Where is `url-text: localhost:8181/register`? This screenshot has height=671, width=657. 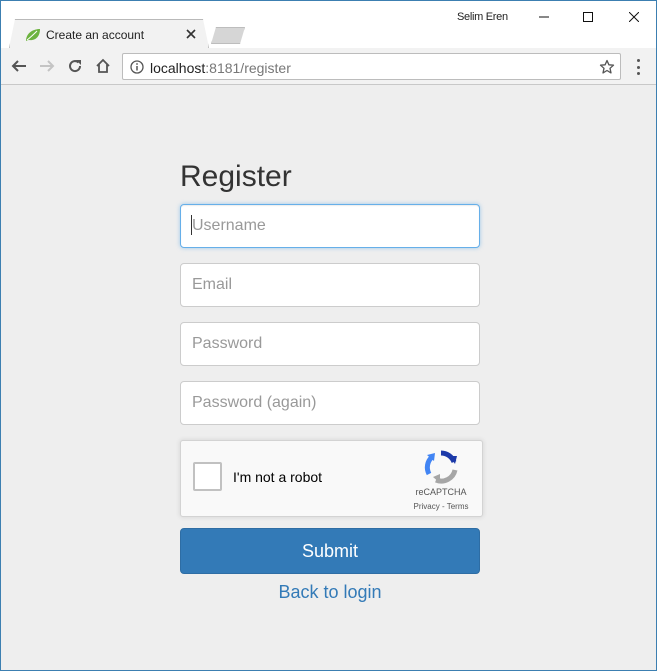 url-text: localhost:8181/register is located at coordinates (220, 68).